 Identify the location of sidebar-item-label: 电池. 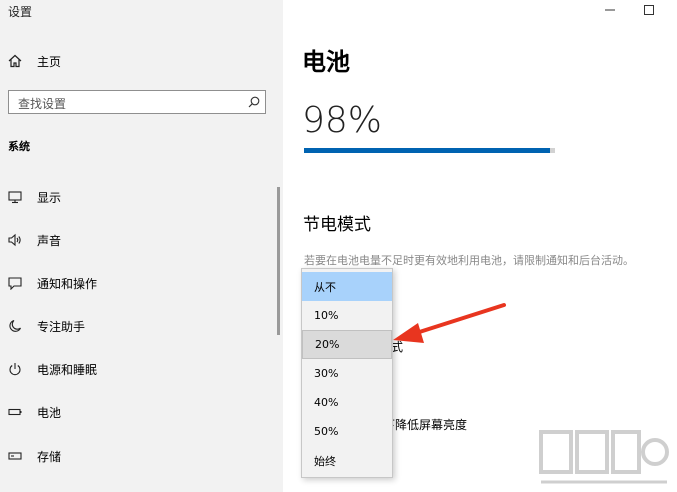
(49, 412).